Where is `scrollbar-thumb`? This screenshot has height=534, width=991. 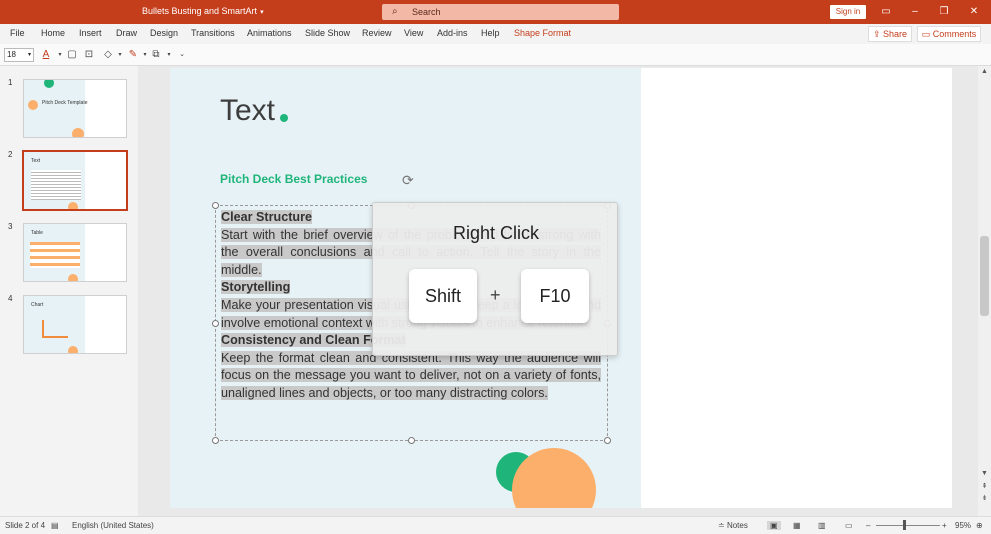
scrollbar-thumb is located at coordinates (984, 276).